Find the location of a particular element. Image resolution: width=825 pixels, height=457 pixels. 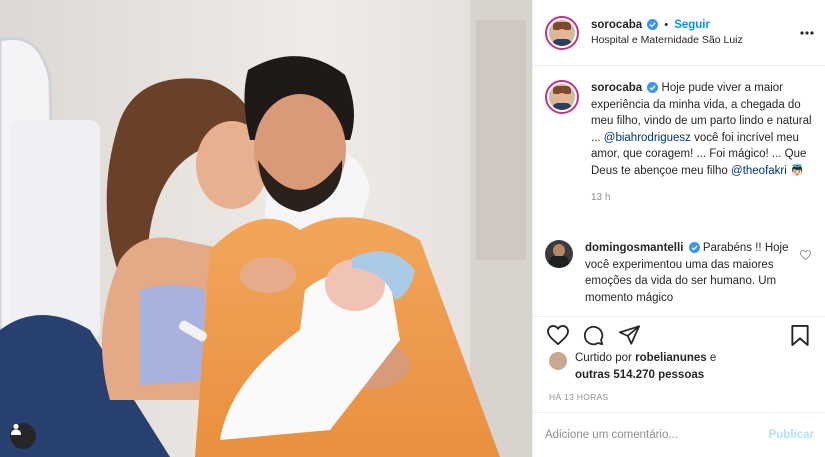

user-tag-icon is located at coordinates (16, 429).